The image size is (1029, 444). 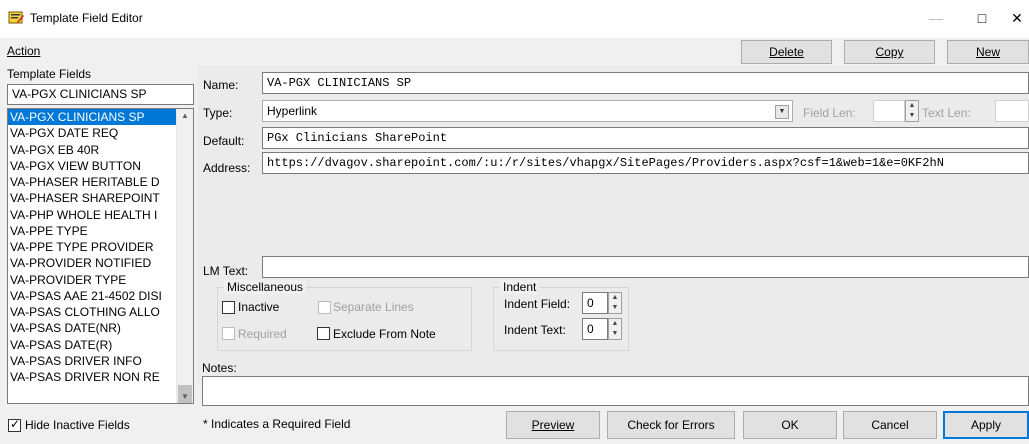 I want to click on separate-lines-checkbox, so click(x=324, y=307).